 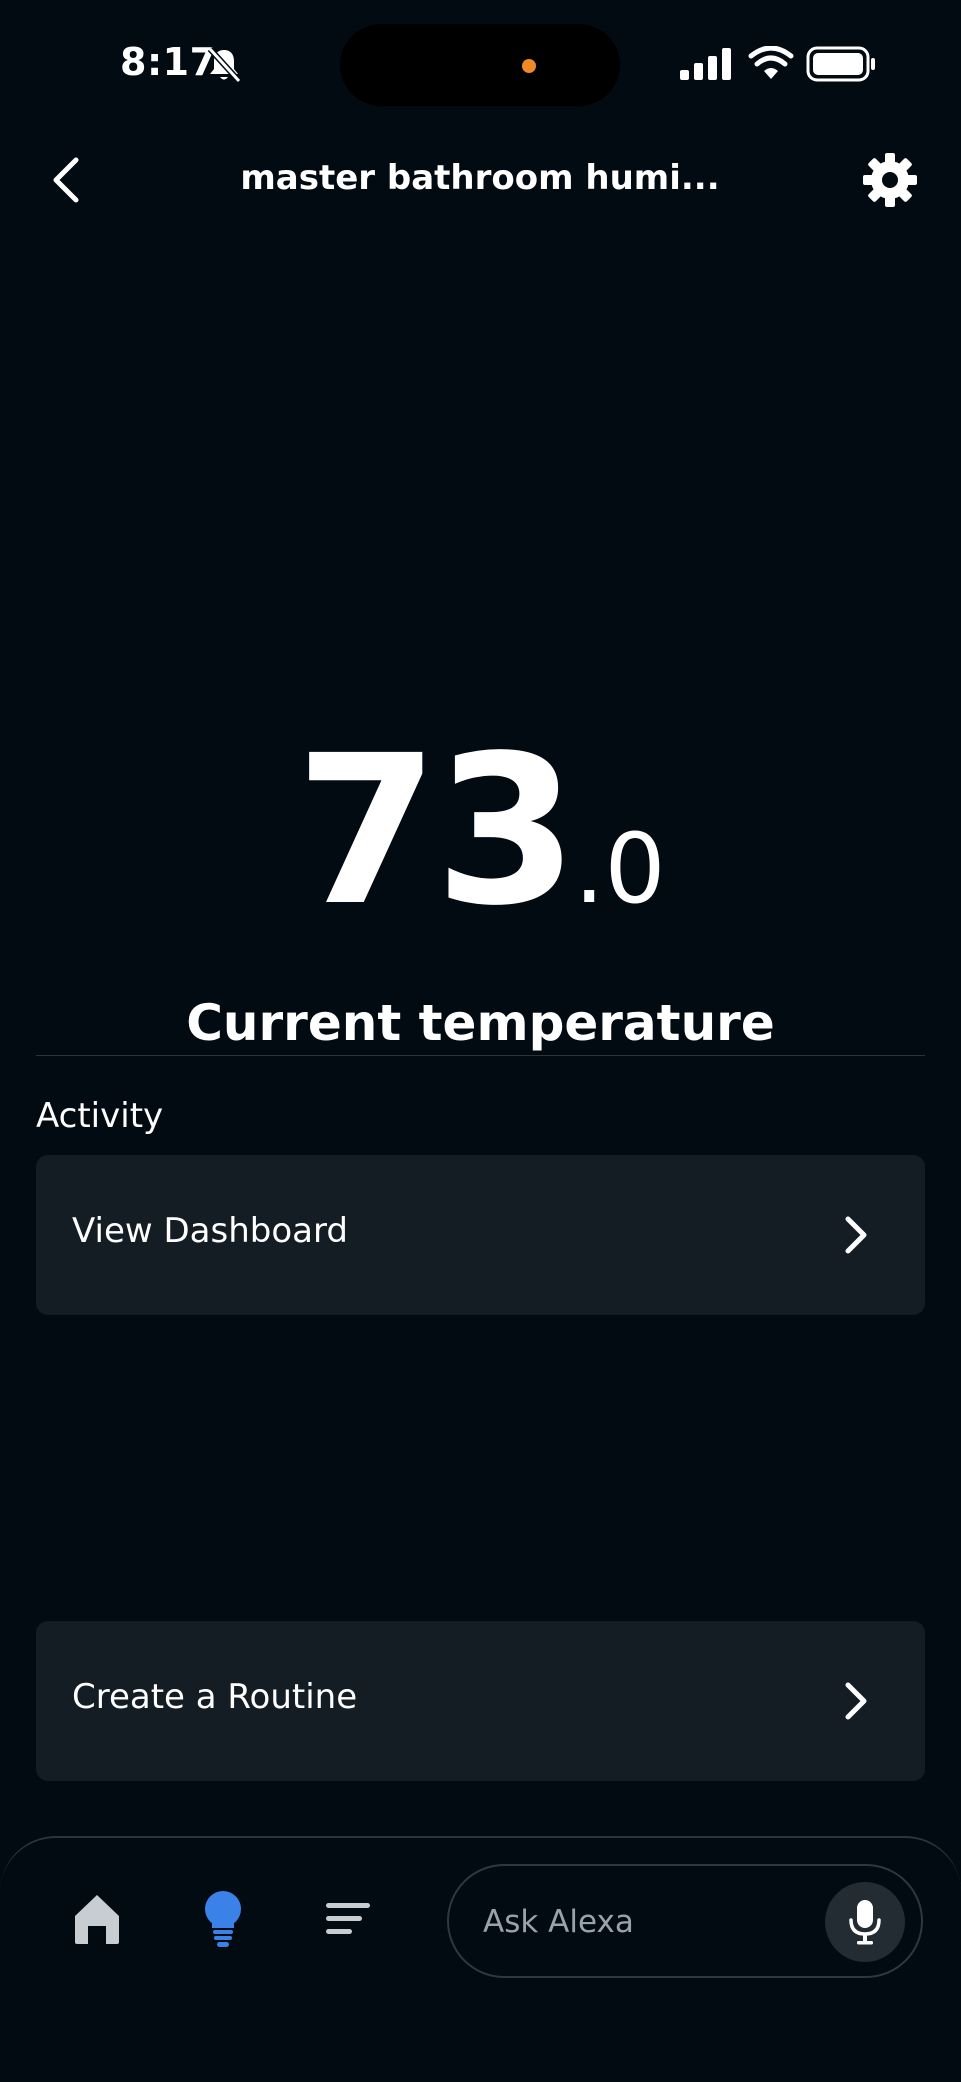 I want to click on back-button, so click(x=68, y=180).